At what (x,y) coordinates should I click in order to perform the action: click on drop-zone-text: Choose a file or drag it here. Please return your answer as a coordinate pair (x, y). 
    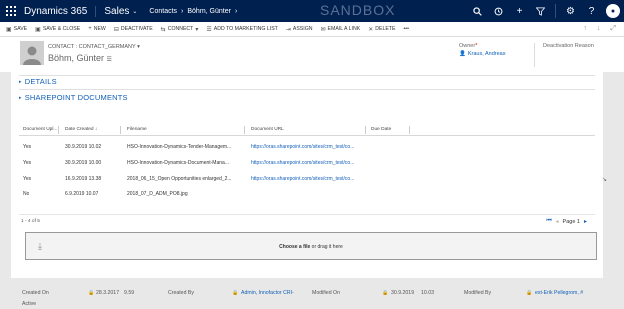
    Looking at the image, I should click on (311, 247).